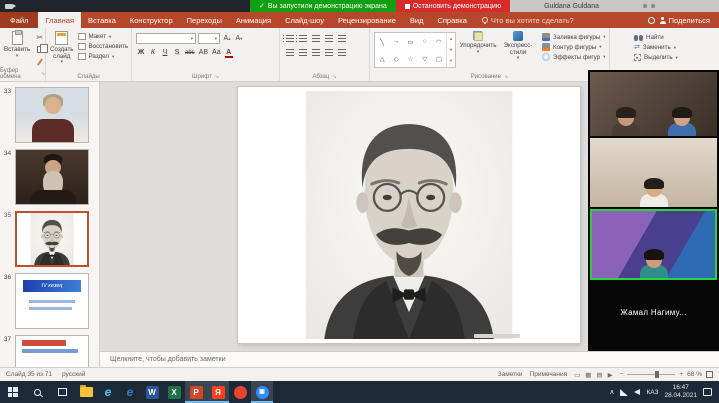 The image size is (719, 403). What do you see at coordinates (288, 38) in the screenshot?
I see `bullets-button` at bounding box center [288, 38].